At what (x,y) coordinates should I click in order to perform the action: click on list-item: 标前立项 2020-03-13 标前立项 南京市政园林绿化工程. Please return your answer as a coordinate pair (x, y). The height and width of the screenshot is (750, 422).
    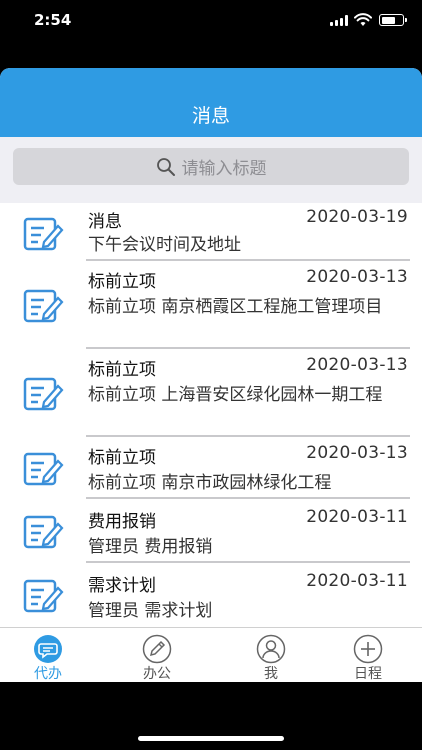
    Looking at the image, I should click on (211, 468).